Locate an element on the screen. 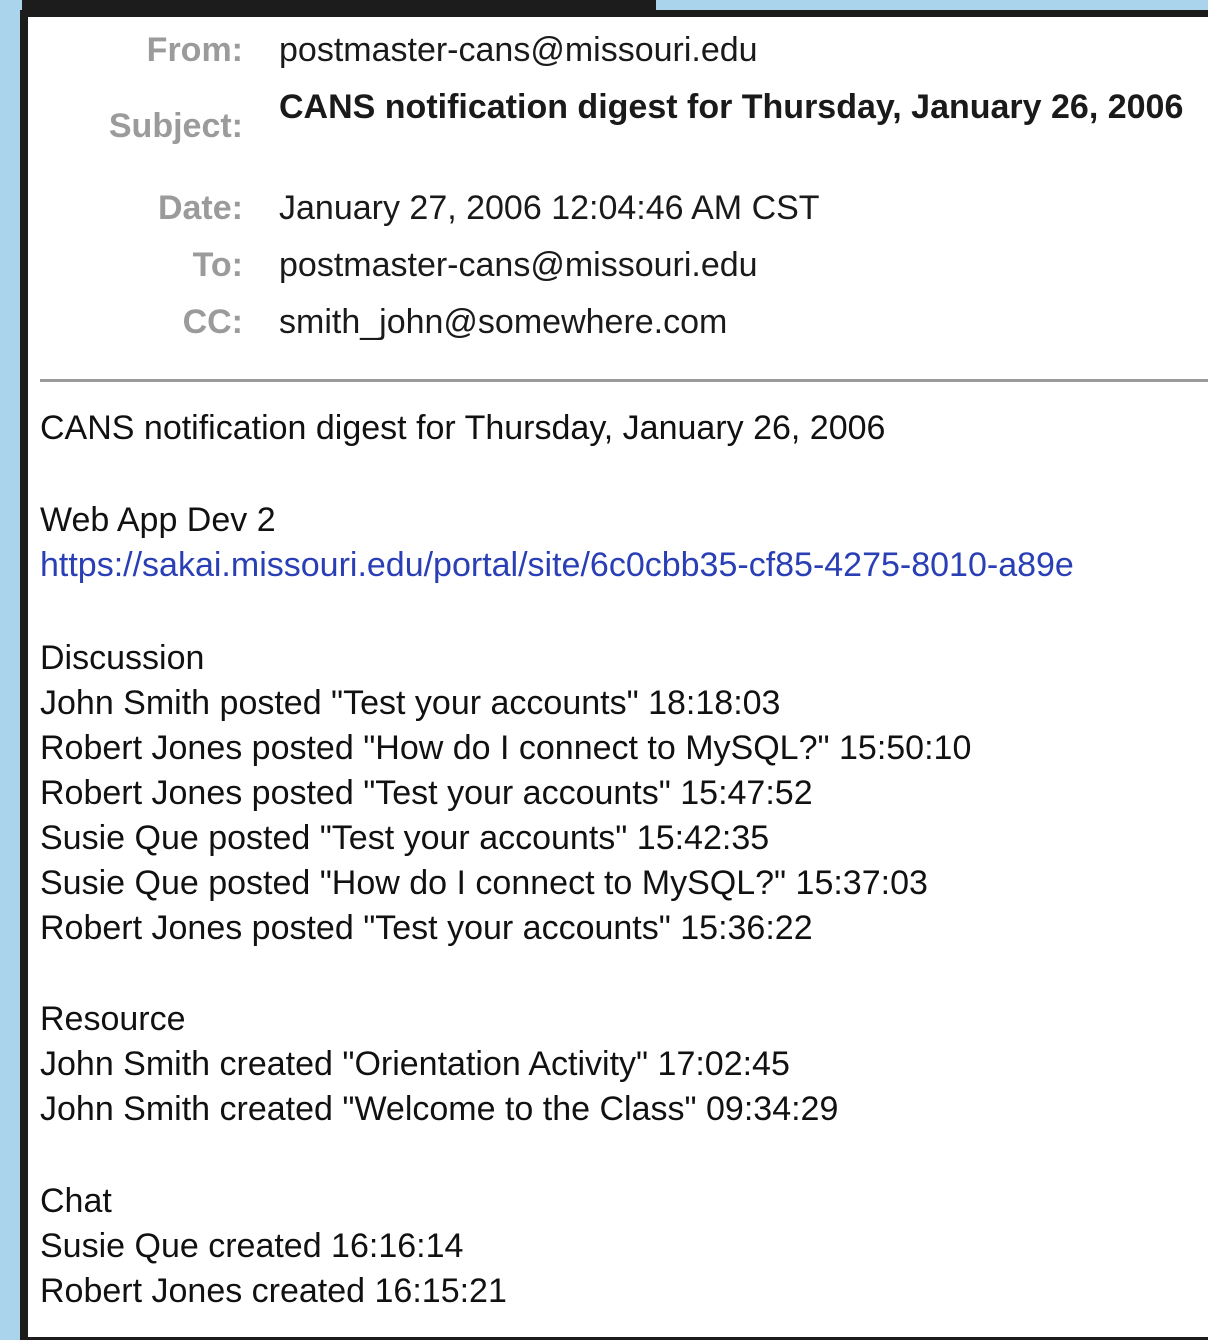 The height and width of the screenshot is (1340, 1208). cc-label: CC: is located at coordinates (212, 322).